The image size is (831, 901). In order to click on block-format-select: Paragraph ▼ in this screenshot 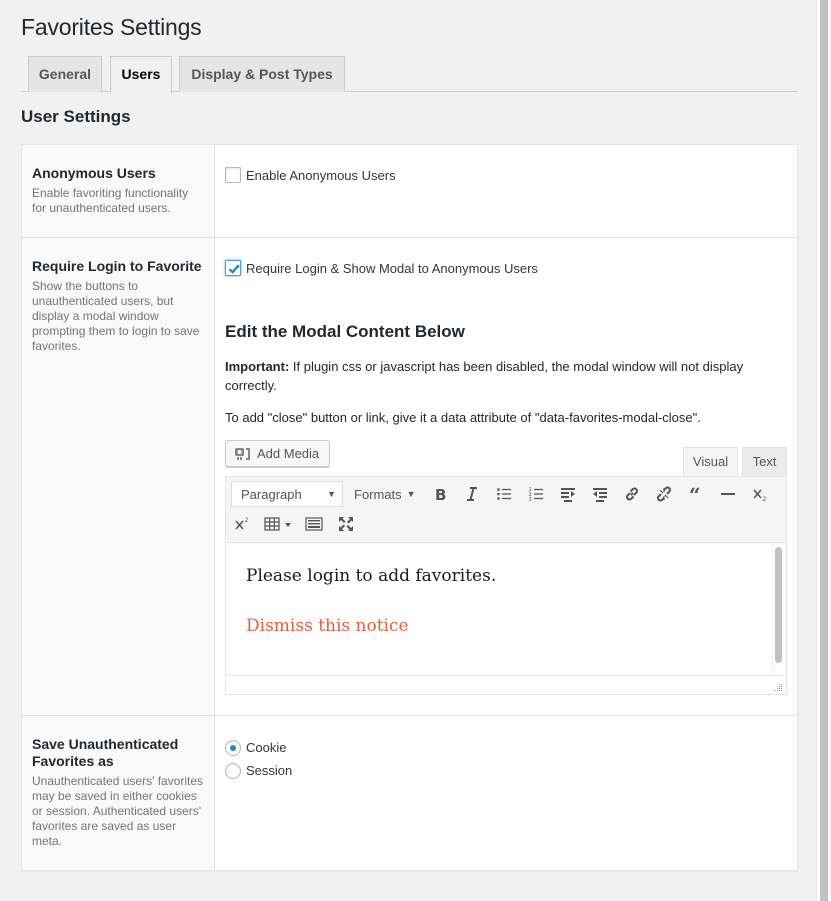, I will do `click(287, 494)`.